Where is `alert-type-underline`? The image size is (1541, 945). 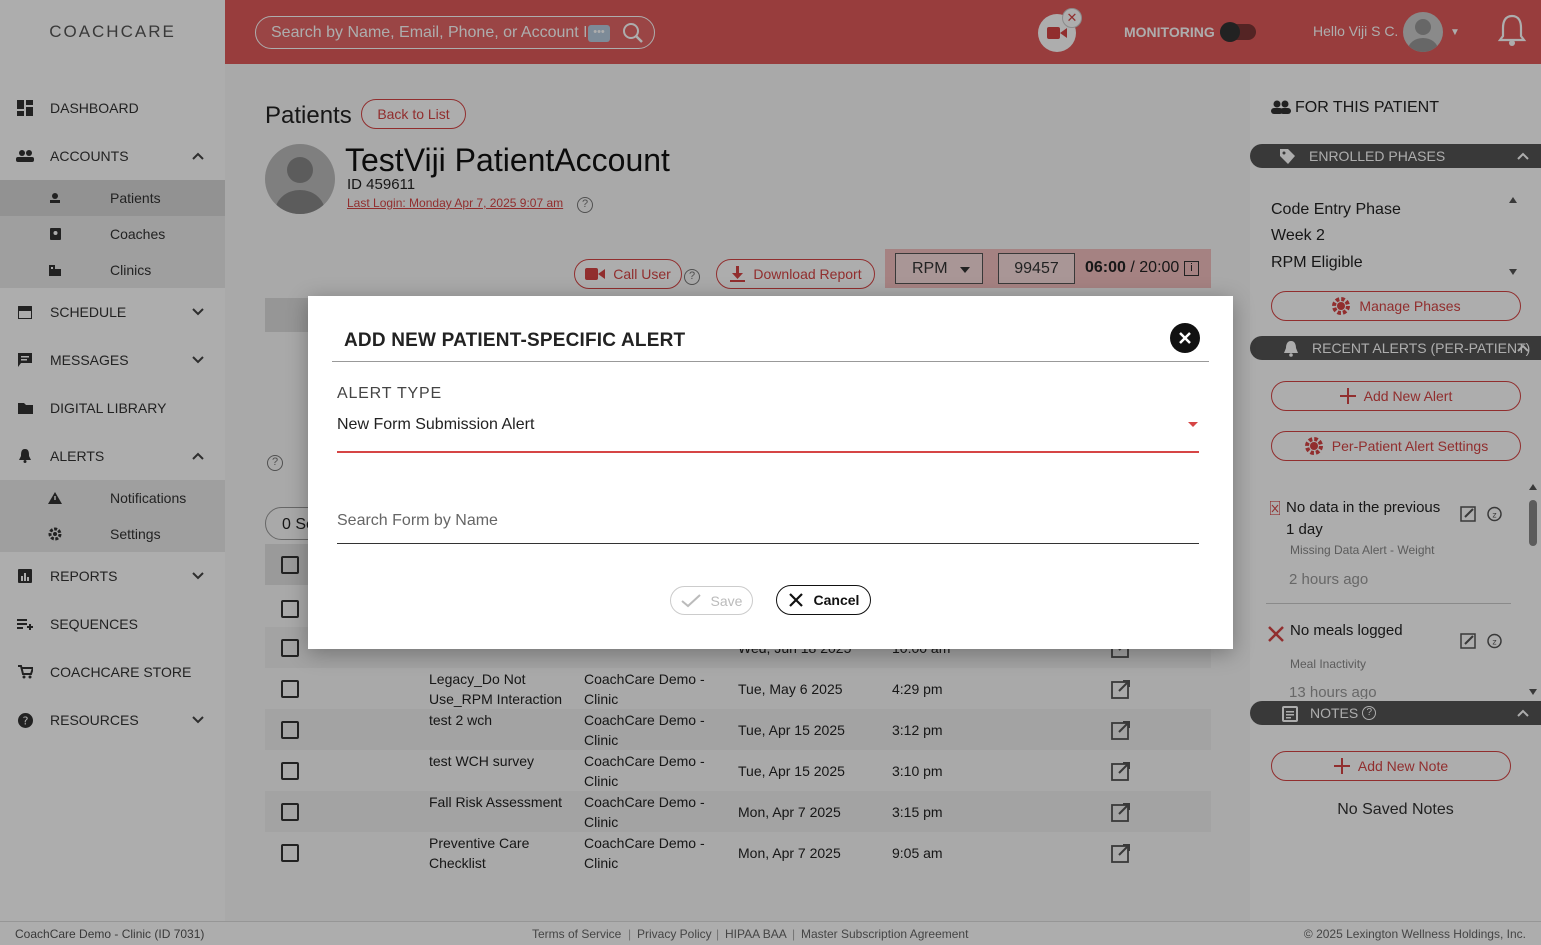 alert-type-underline is located at coordinates (768, 452).